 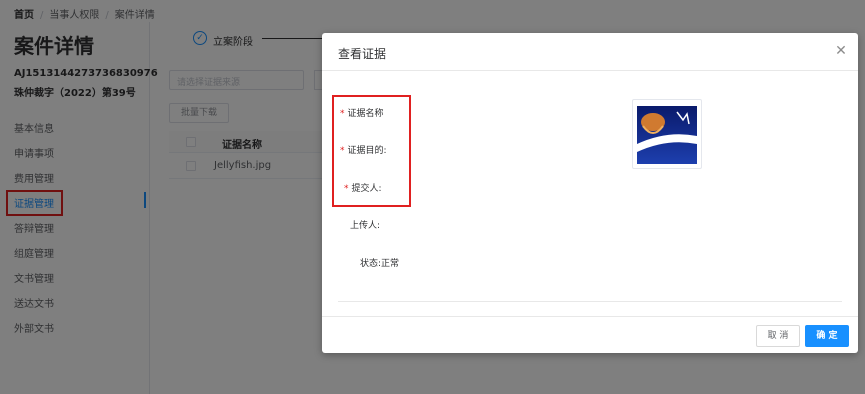 I want to click on field-label: 状态:, so click(x=371, y=264).